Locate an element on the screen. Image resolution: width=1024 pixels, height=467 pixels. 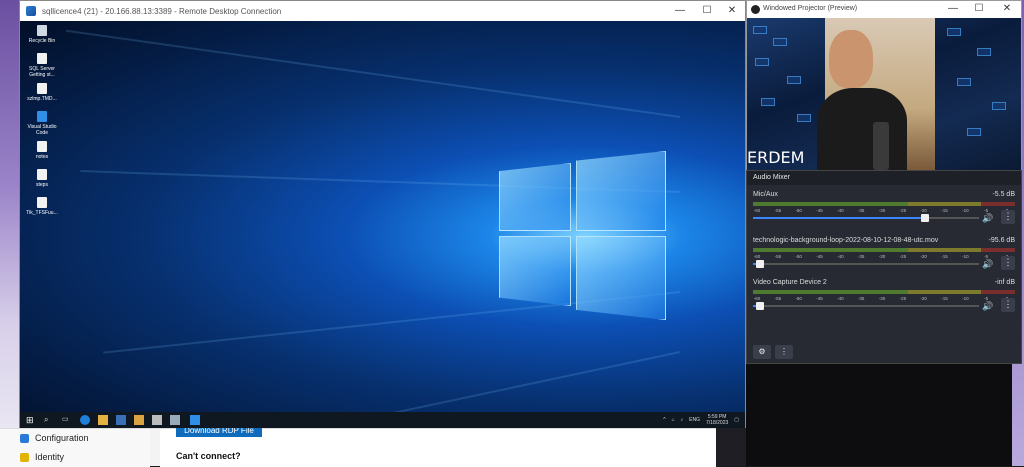
system-tray: ^ ⌂ ♪ ENG 5:59 PM 7/18/2023 ▢ is located at coordinates (701, 420).